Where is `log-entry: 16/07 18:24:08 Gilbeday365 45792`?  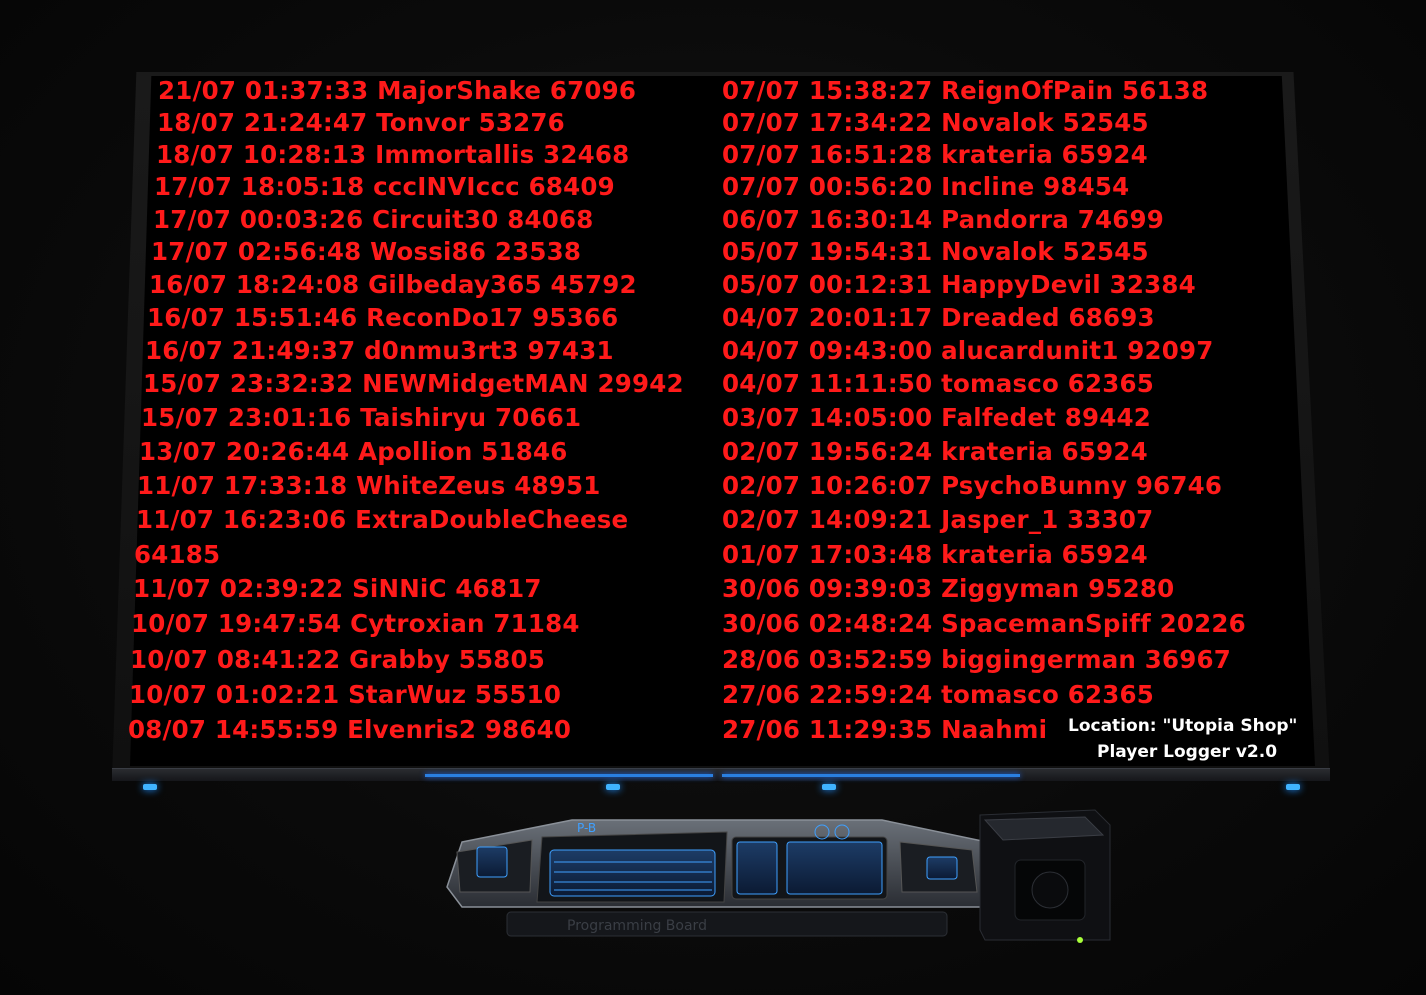
log-entry: 16/07 18:24:08 Gilbeday365 45792 is located at coordinates (393, 284).